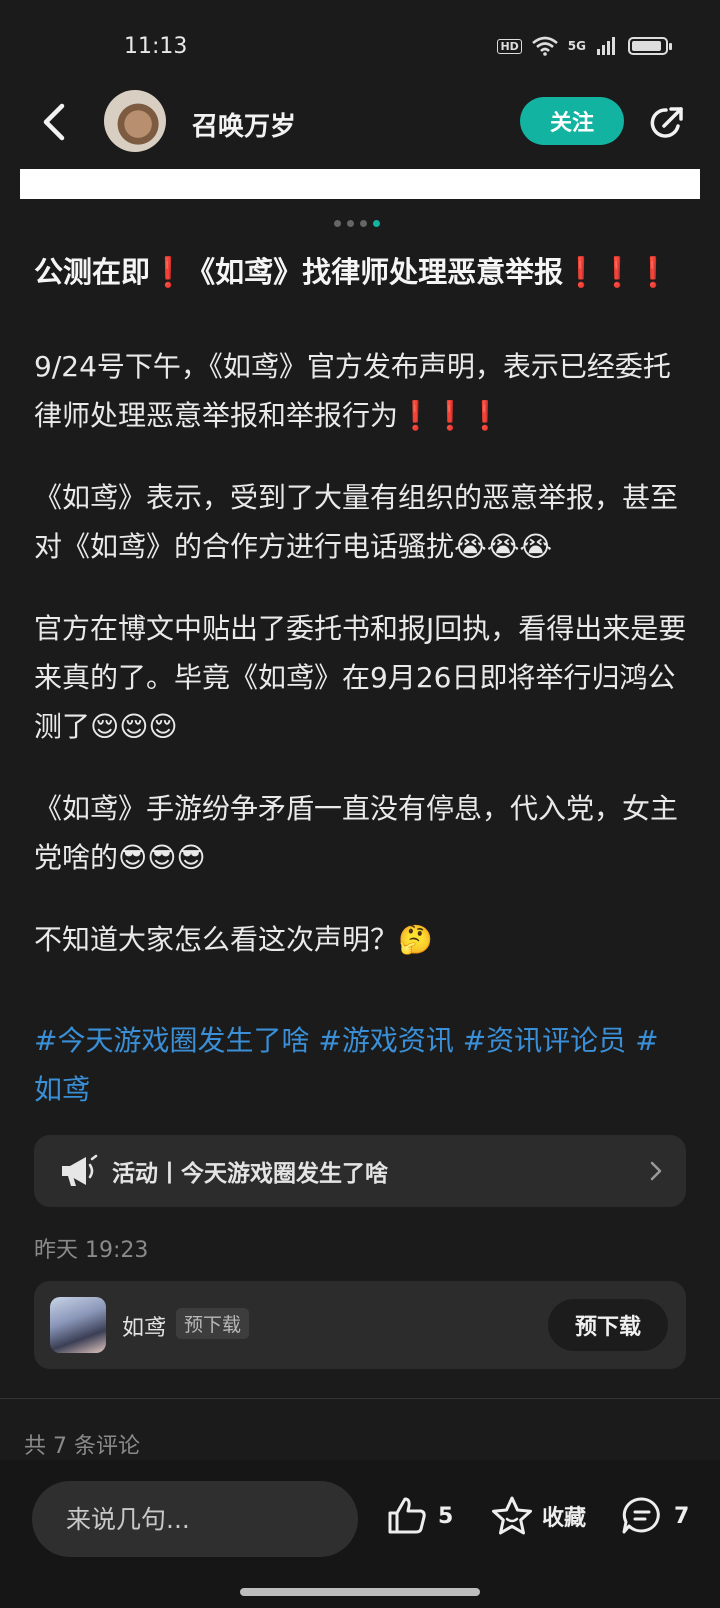 This screenshot has height=1608, width=720. What do you see at coordinates (682, 1516) in the screenshot?
I see `comment-count: 7` at bounding box center [682, 1516].